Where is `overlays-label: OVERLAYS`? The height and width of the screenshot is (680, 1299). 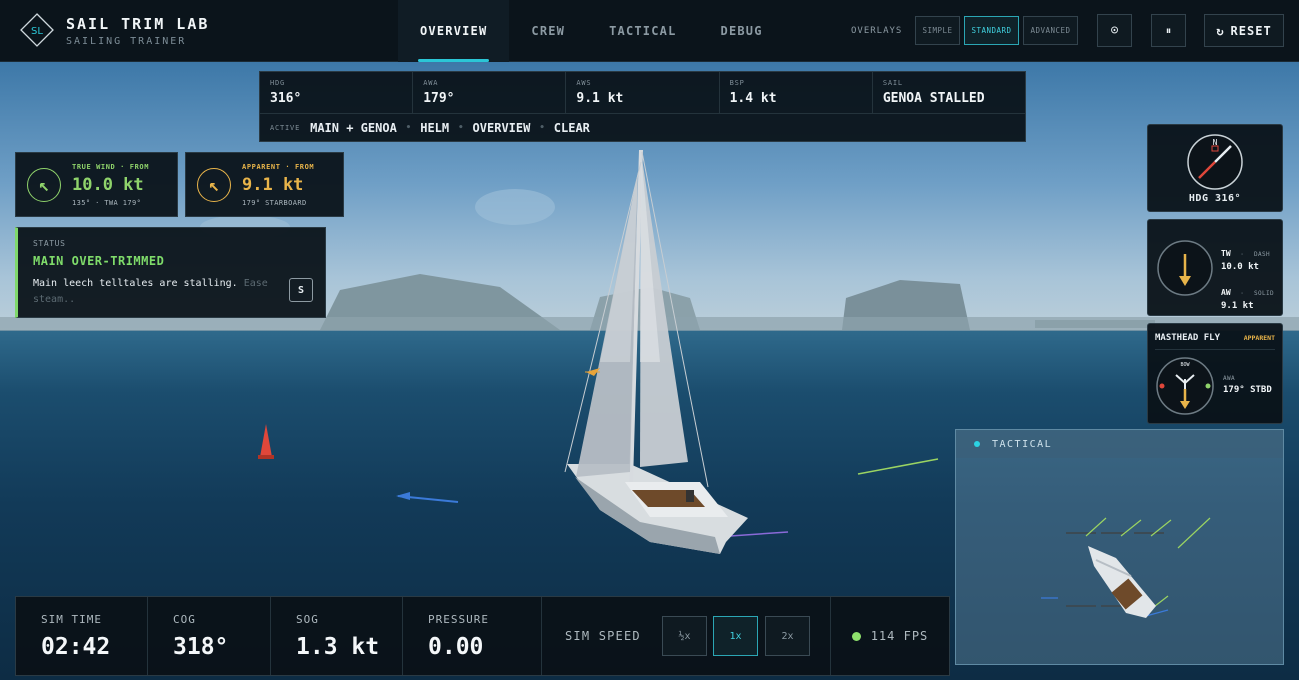
overlays-label: OVERLAYS is located at coordinates (877, 31).